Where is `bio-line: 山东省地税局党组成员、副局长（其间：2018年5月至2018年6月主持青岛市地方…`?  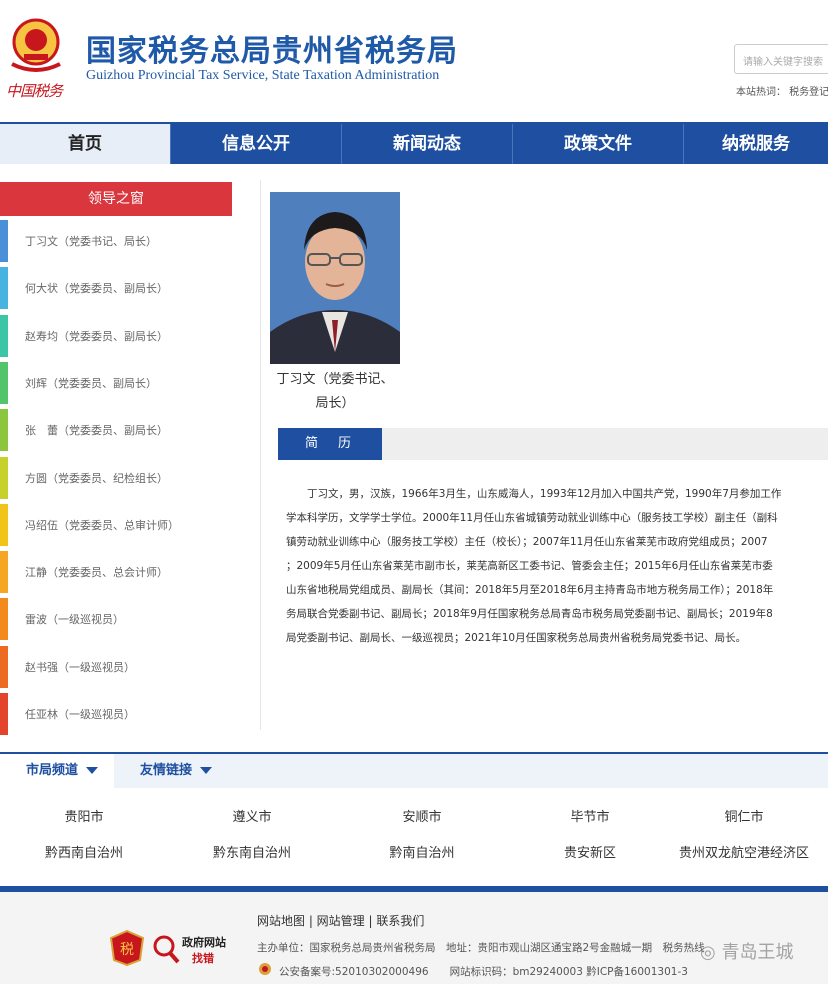
bio-line: 山东省地税局党组成员、副局长（其间：2018年5月至2018年6月主持青岛市地方… is located at coordinates (530, 590).